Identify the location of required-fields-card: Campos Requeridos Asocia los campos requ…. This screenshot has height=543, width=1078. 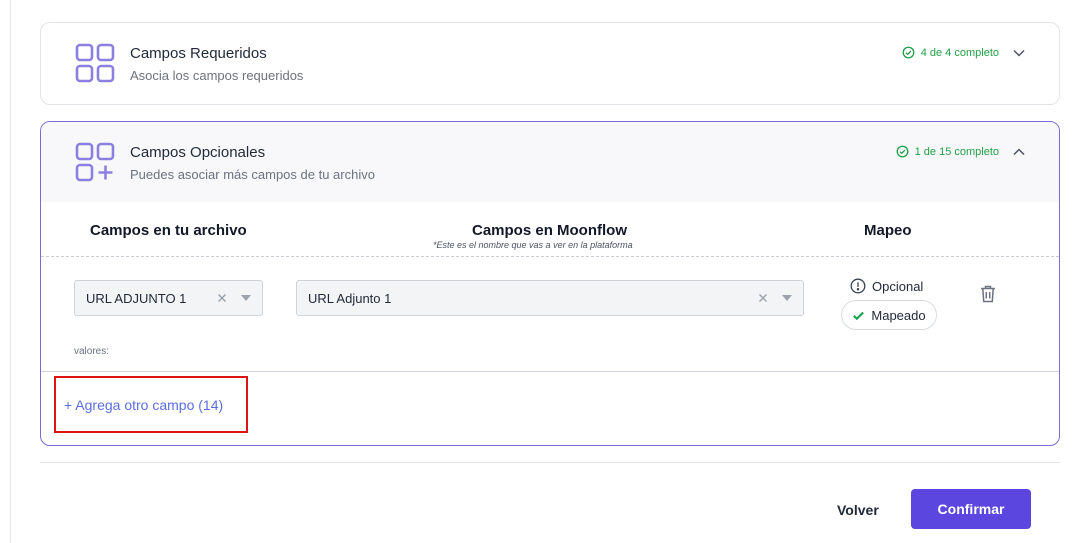
(550, 63).